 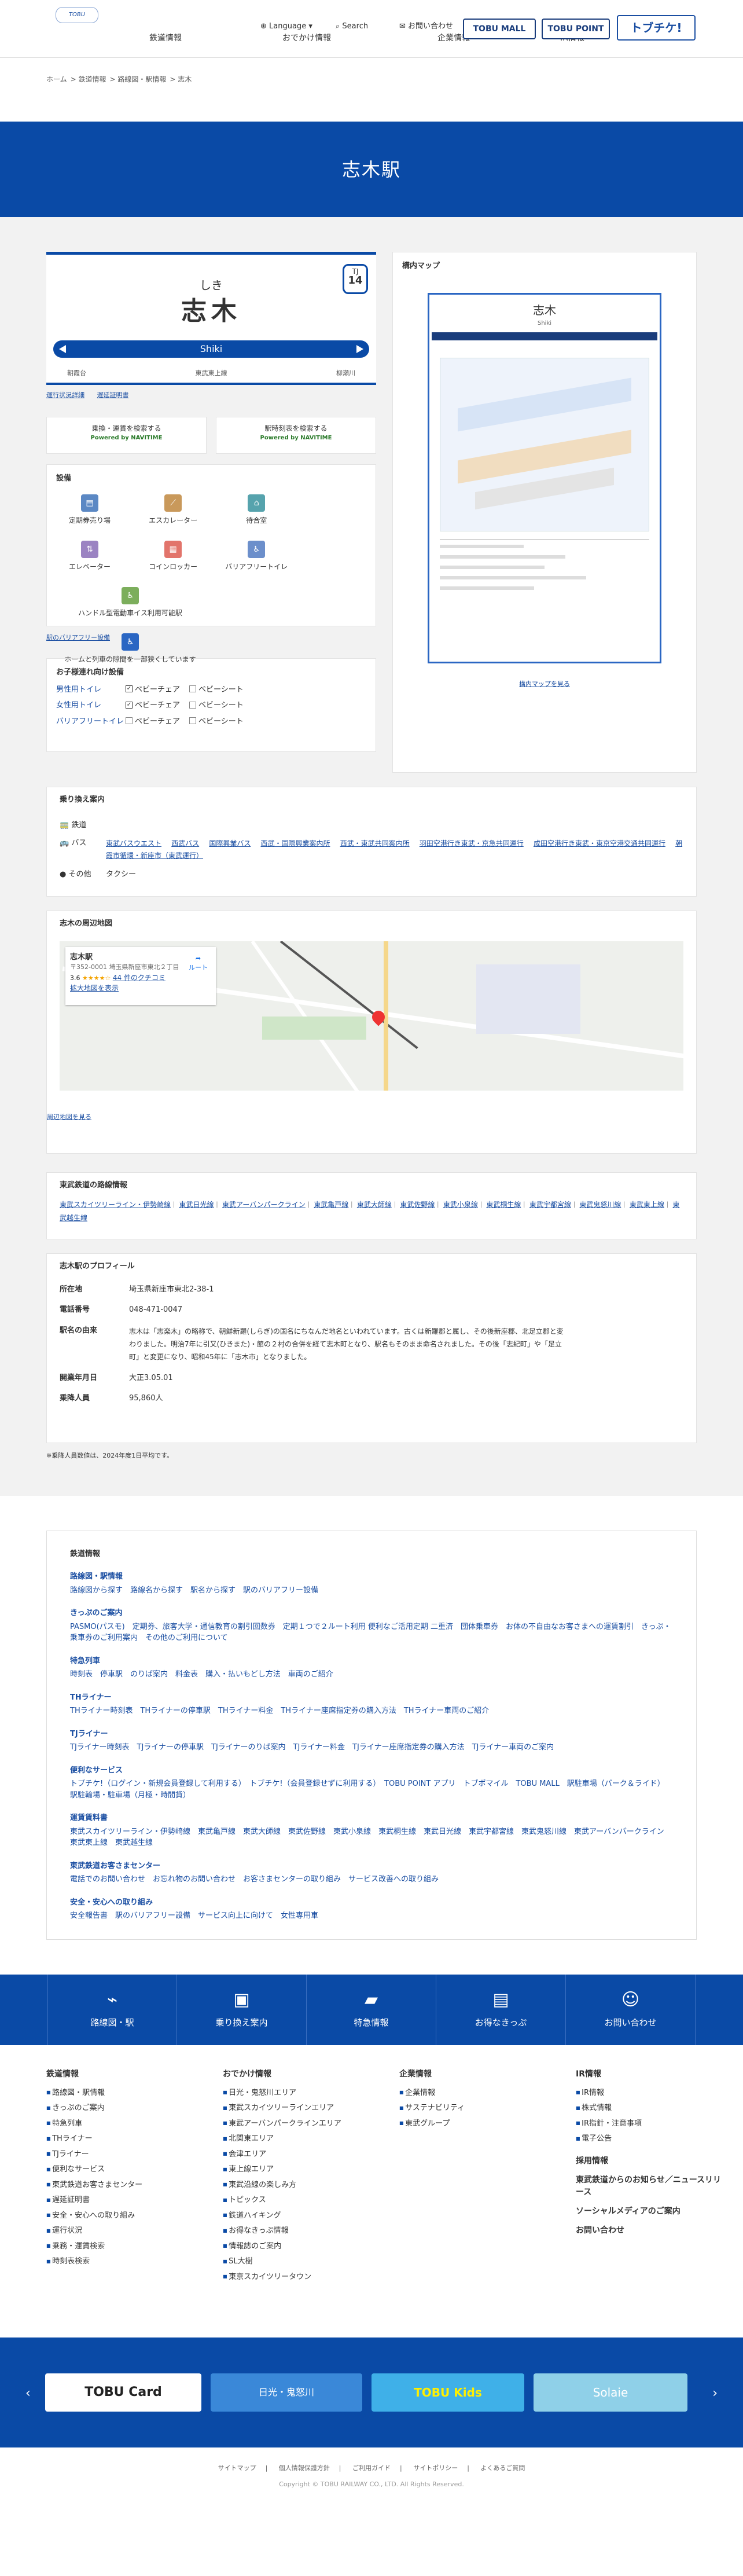 What do you see at coordinates (311, 2185) in the screenshot?
I see `footer-link: 東武沿線の楽しみ方` at bounding box center [311, 2185].